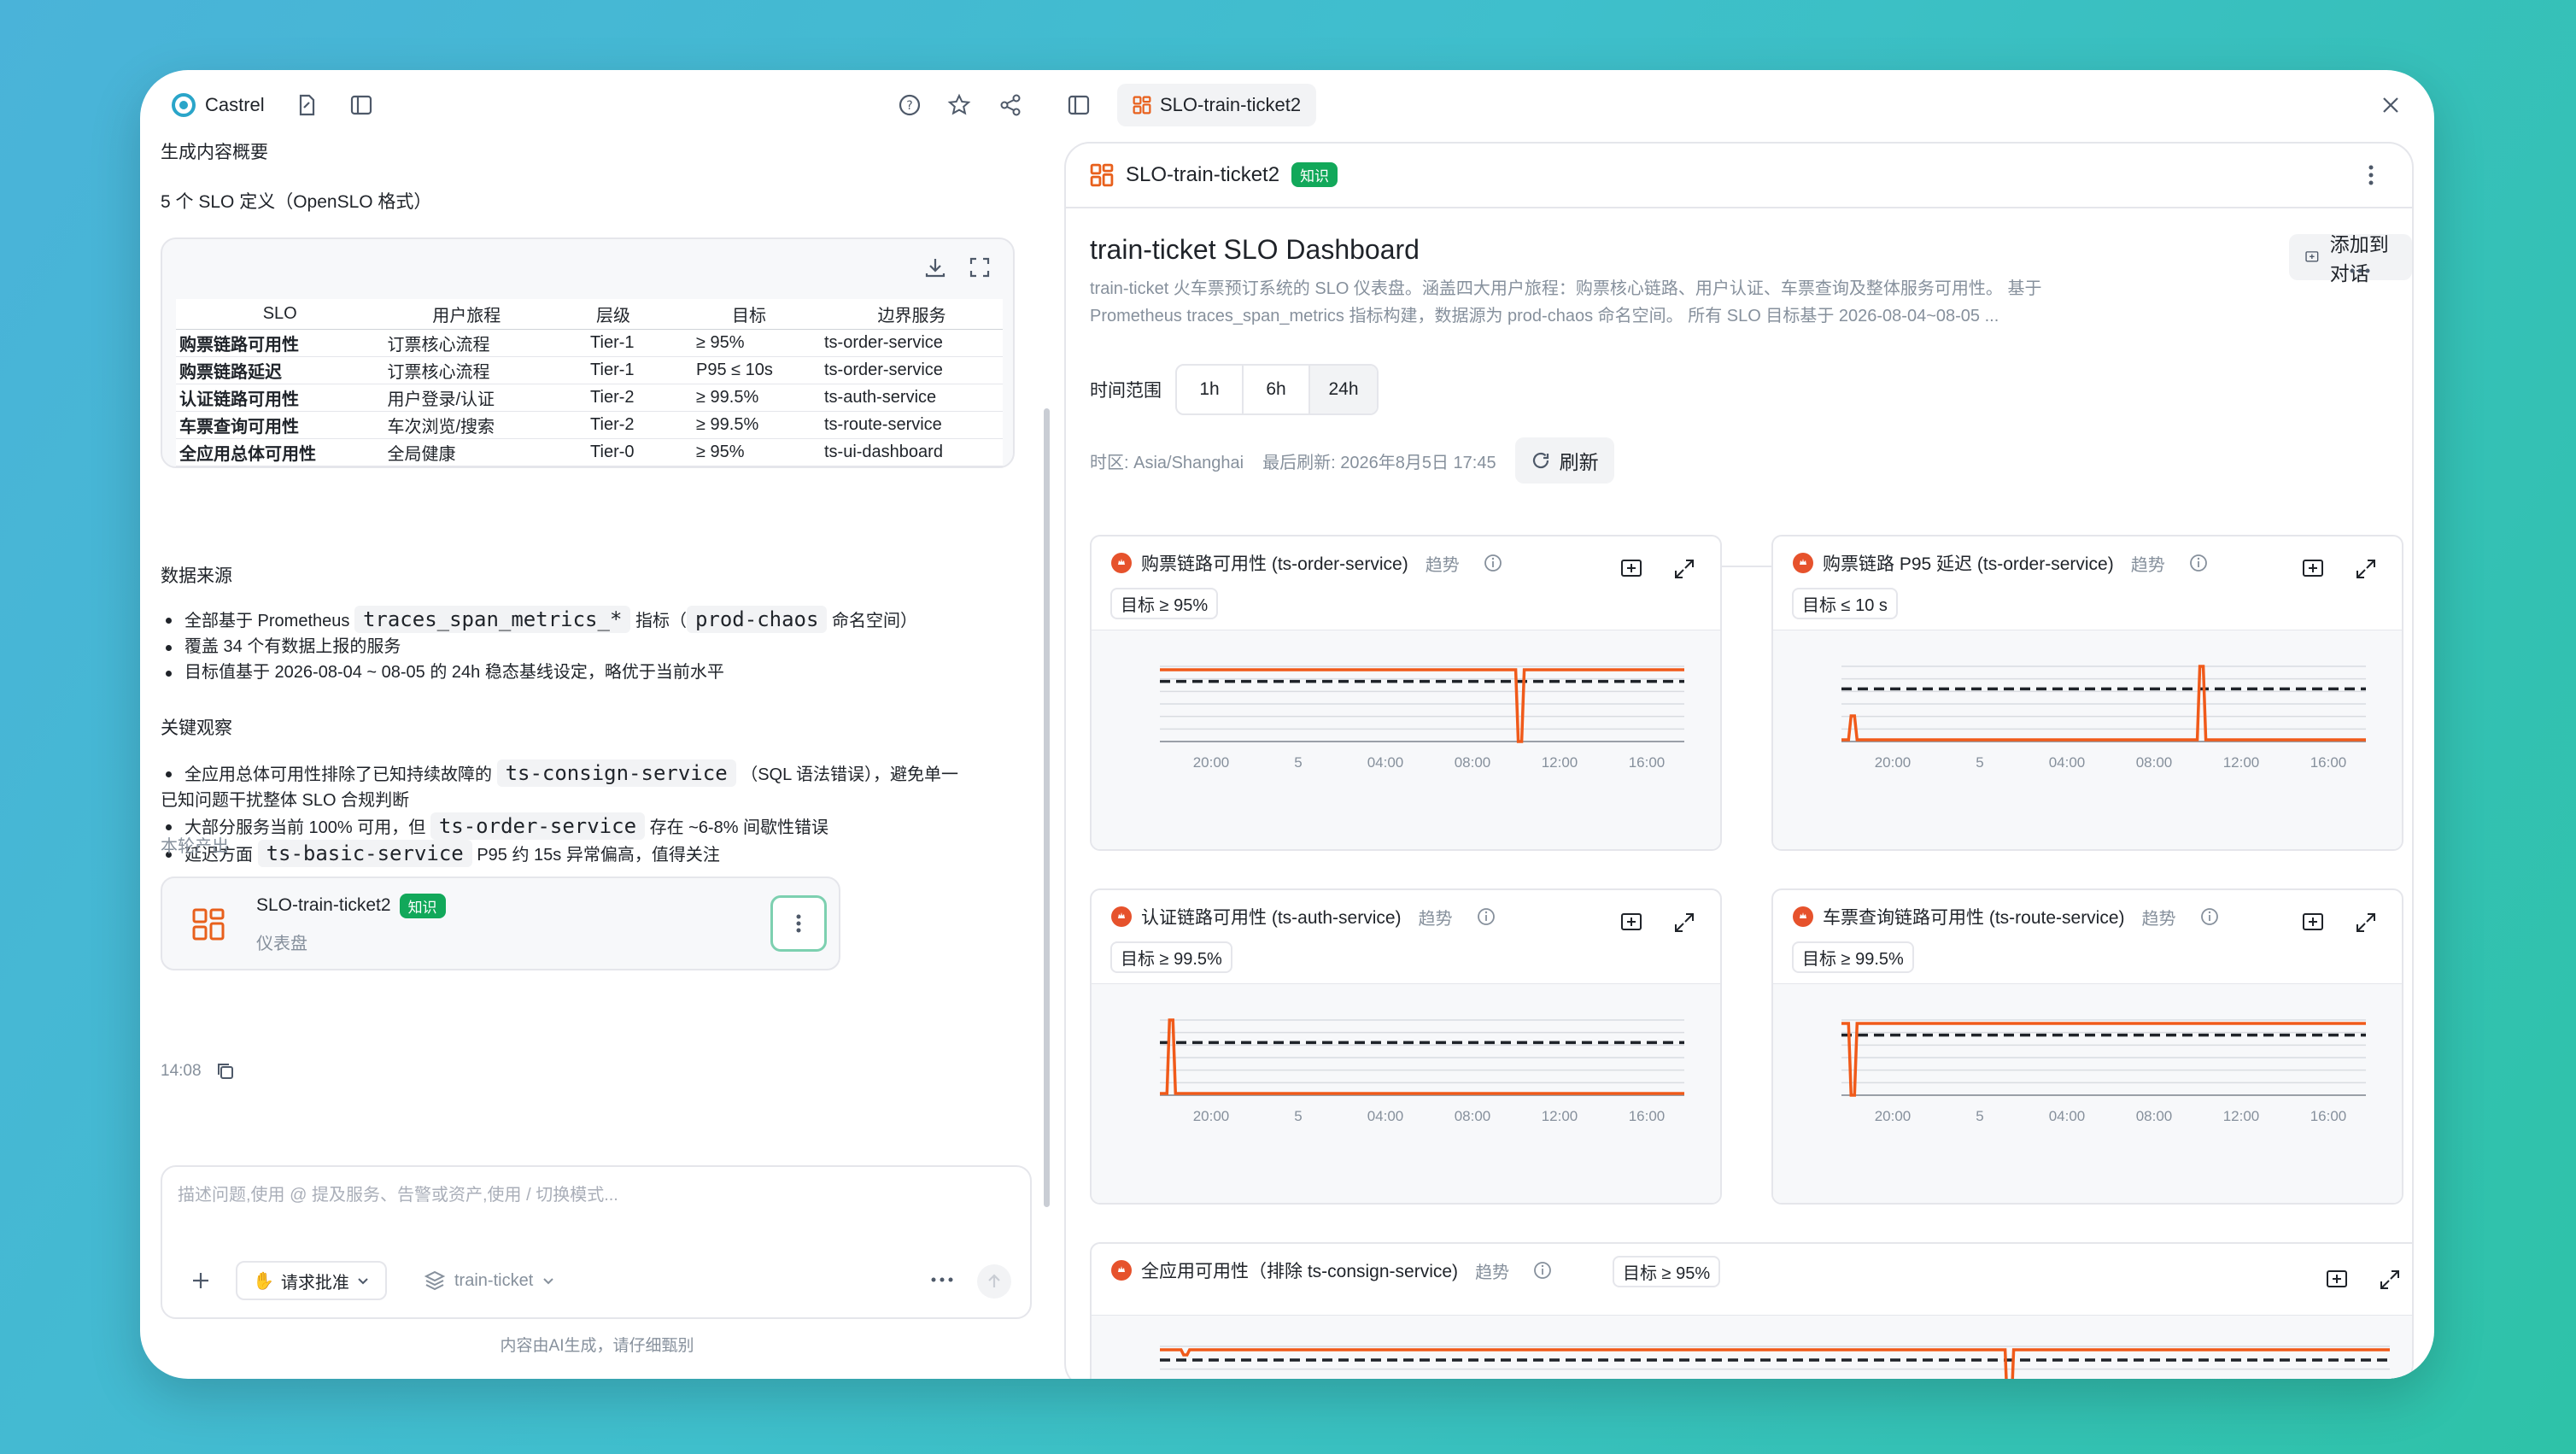 Image resolution: width=2576 pixels, height=1454 pixels. I want to click on close-icon, so click(2391, 105).